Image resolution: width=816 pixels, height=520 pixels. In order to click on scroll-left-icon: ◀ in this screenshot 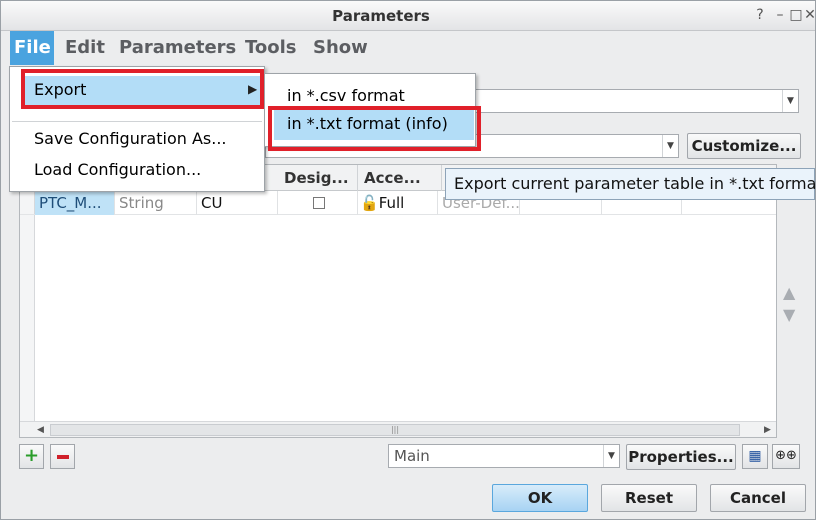, I will do `click(40, 430)`.